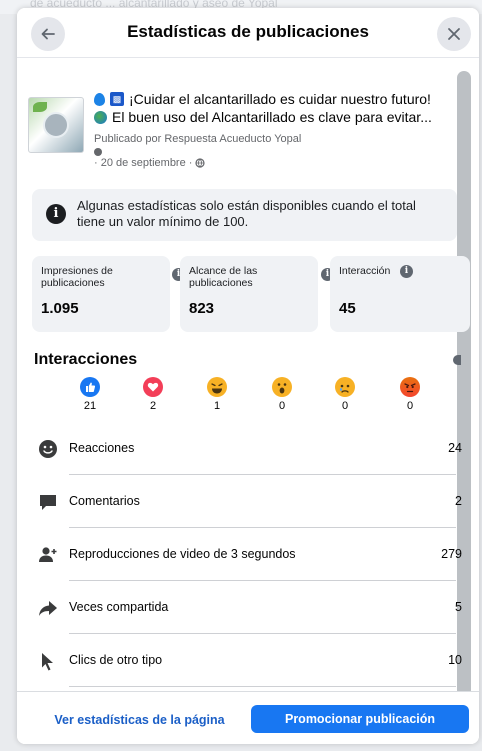 Image resolution: width=482 pixels, height=751 pixels. Describe the element at coordinates (139, 720) in the screenshot. I see `view-page-insights-link: Ver estadísticas de la página` at that location.